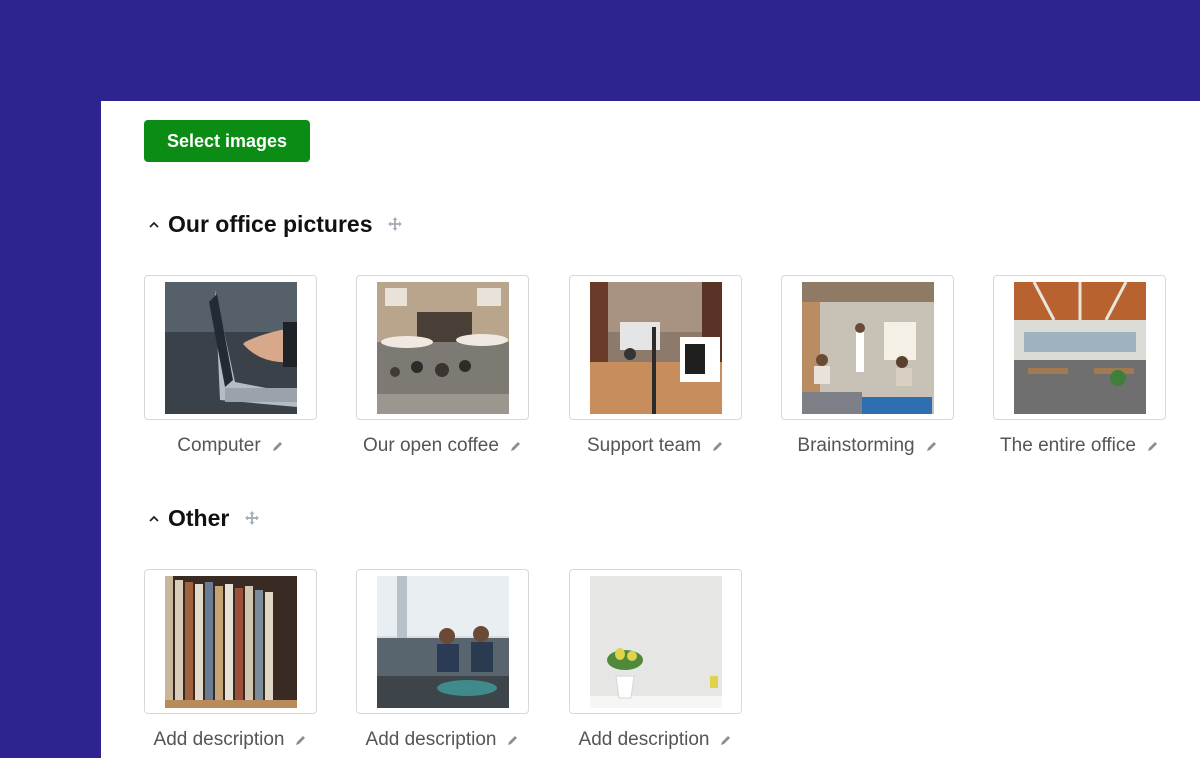 The width and height of the screenshot is (1200, 758). I want to click on image-card: Computer, so click(230, 366).